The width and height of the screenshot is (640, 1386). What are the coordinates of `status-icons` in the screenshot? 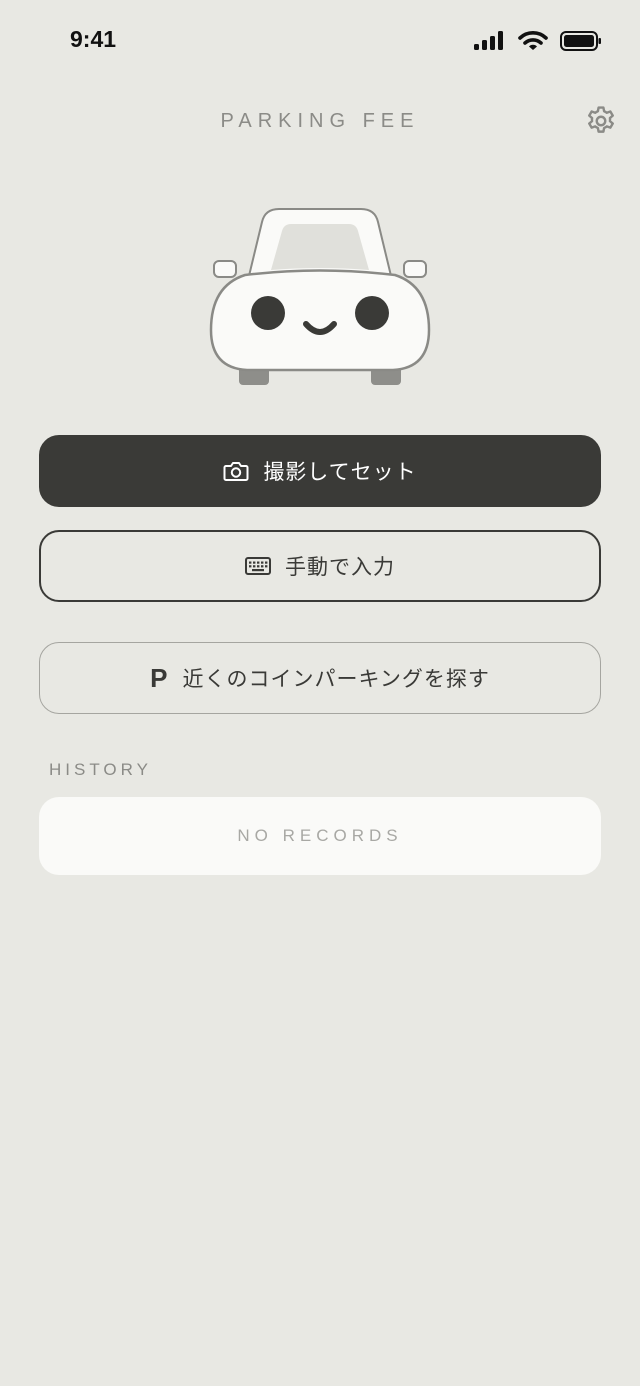 It's located at (538, 41).